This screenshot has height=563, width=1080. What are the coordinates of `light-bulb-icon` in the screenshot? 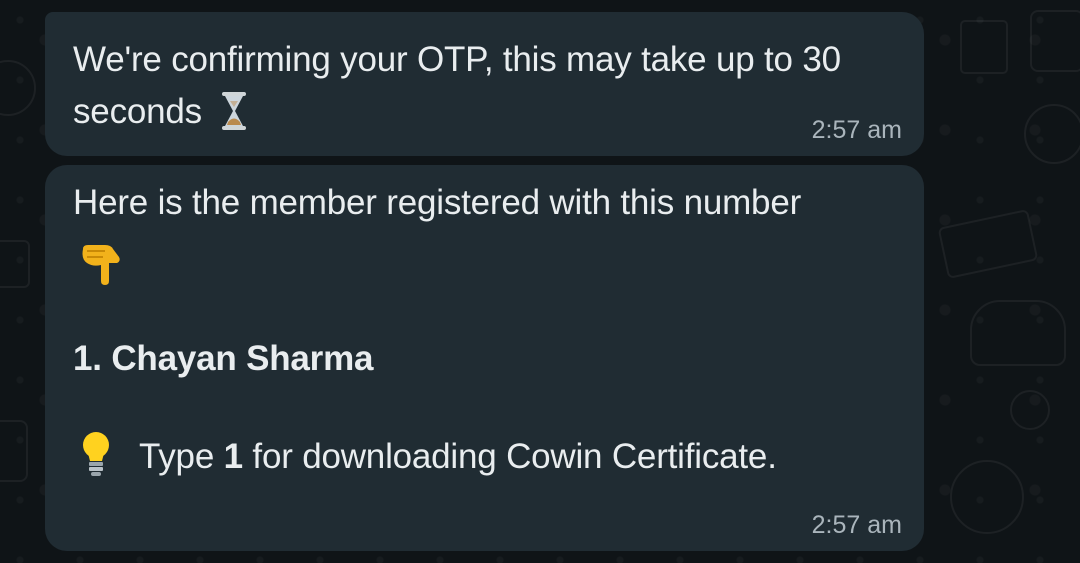 It's located at (96, 455).